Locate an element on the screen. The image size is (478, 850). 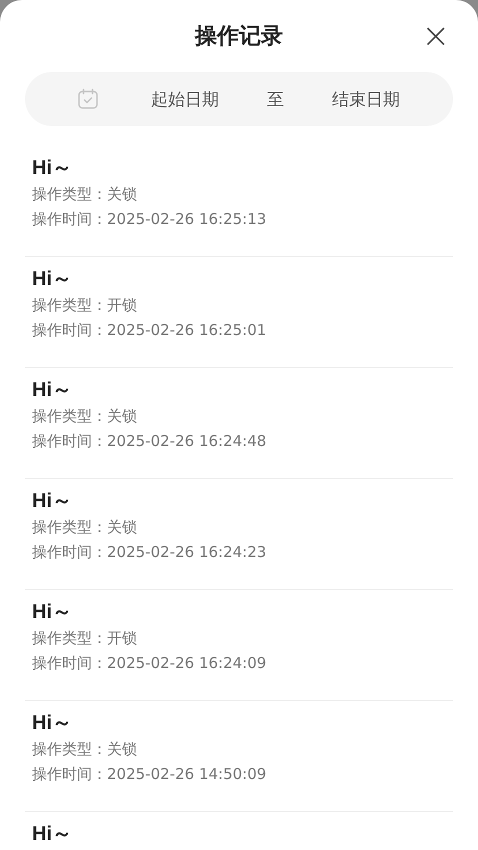
close-button: × is located at coordinates (436, 36).